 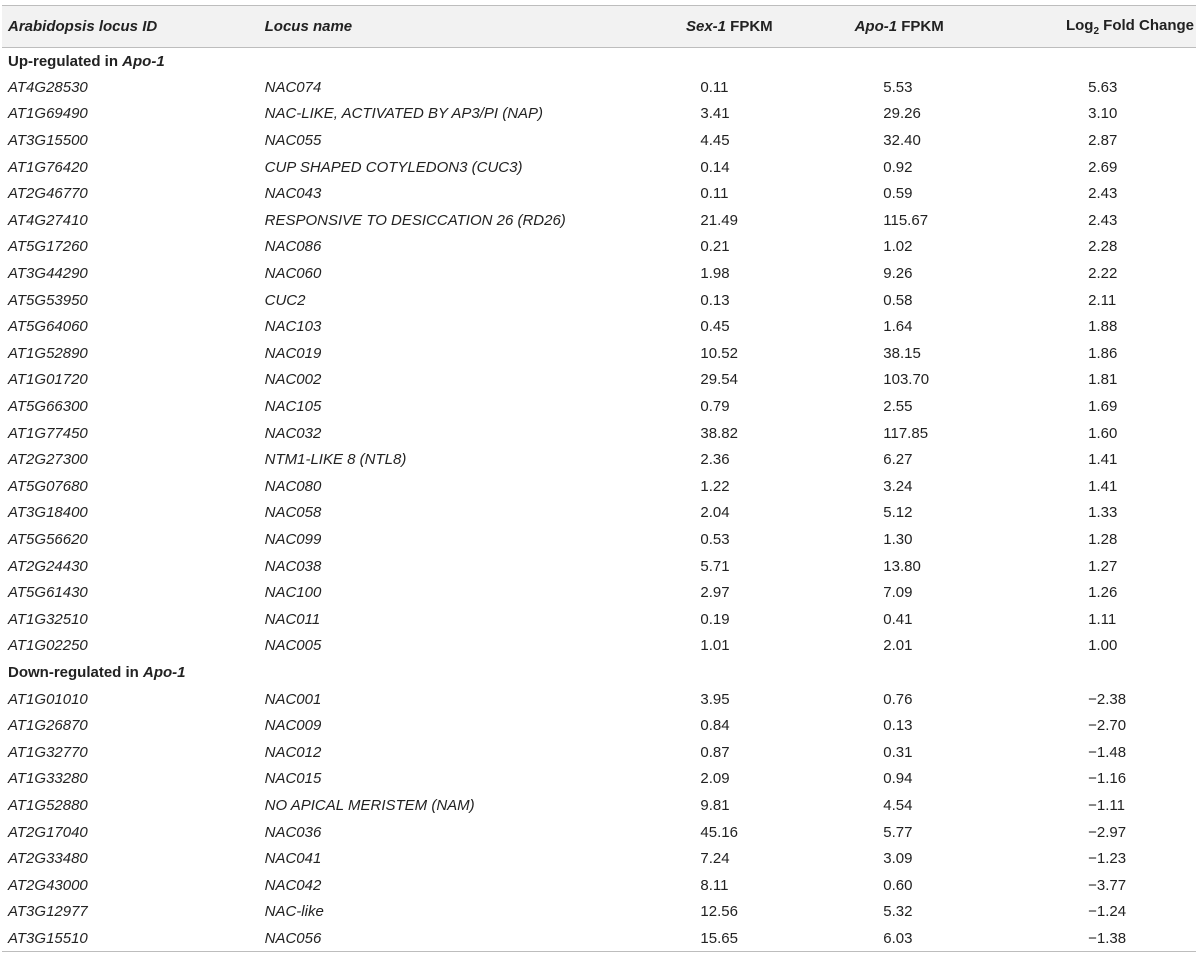 What do you see at coordinates (293, 380) in the screenshot?
I see `cell-locus-name: NAC002` at bounding box center [293, 380].